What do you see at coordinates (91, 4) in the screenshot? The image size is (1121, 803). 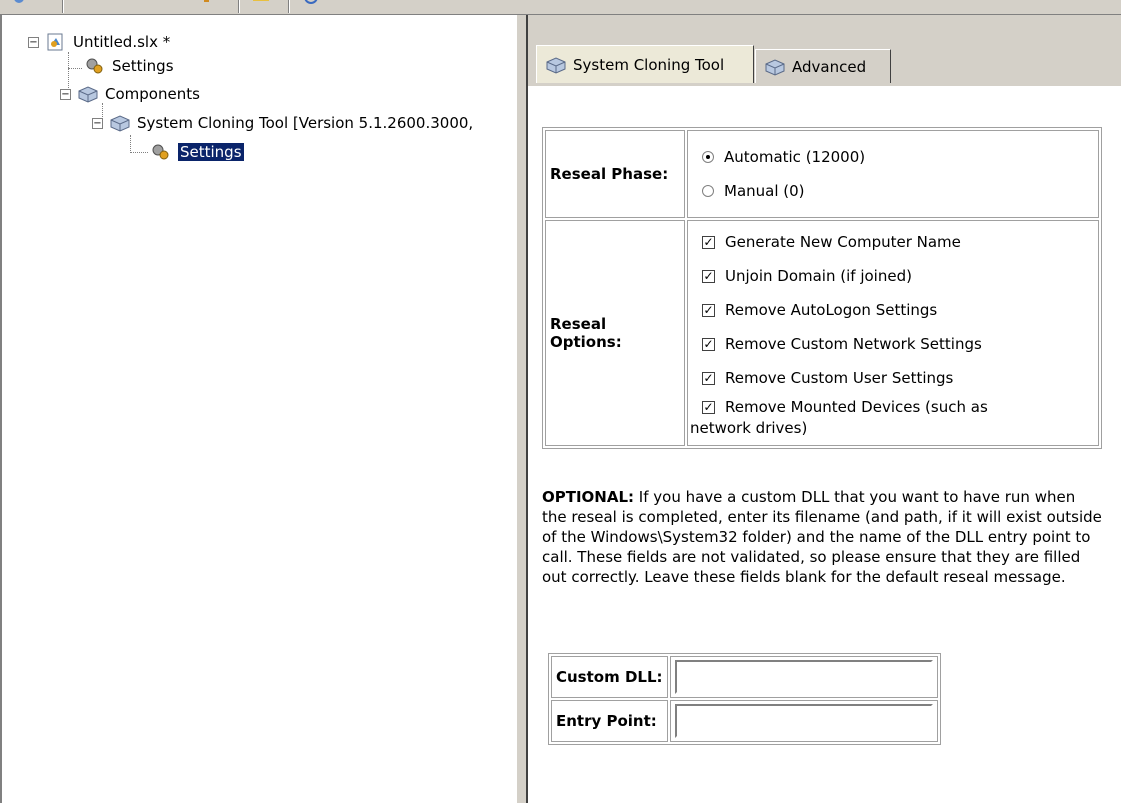 I see `component-tool-icon` at bounding box center [91, 4].